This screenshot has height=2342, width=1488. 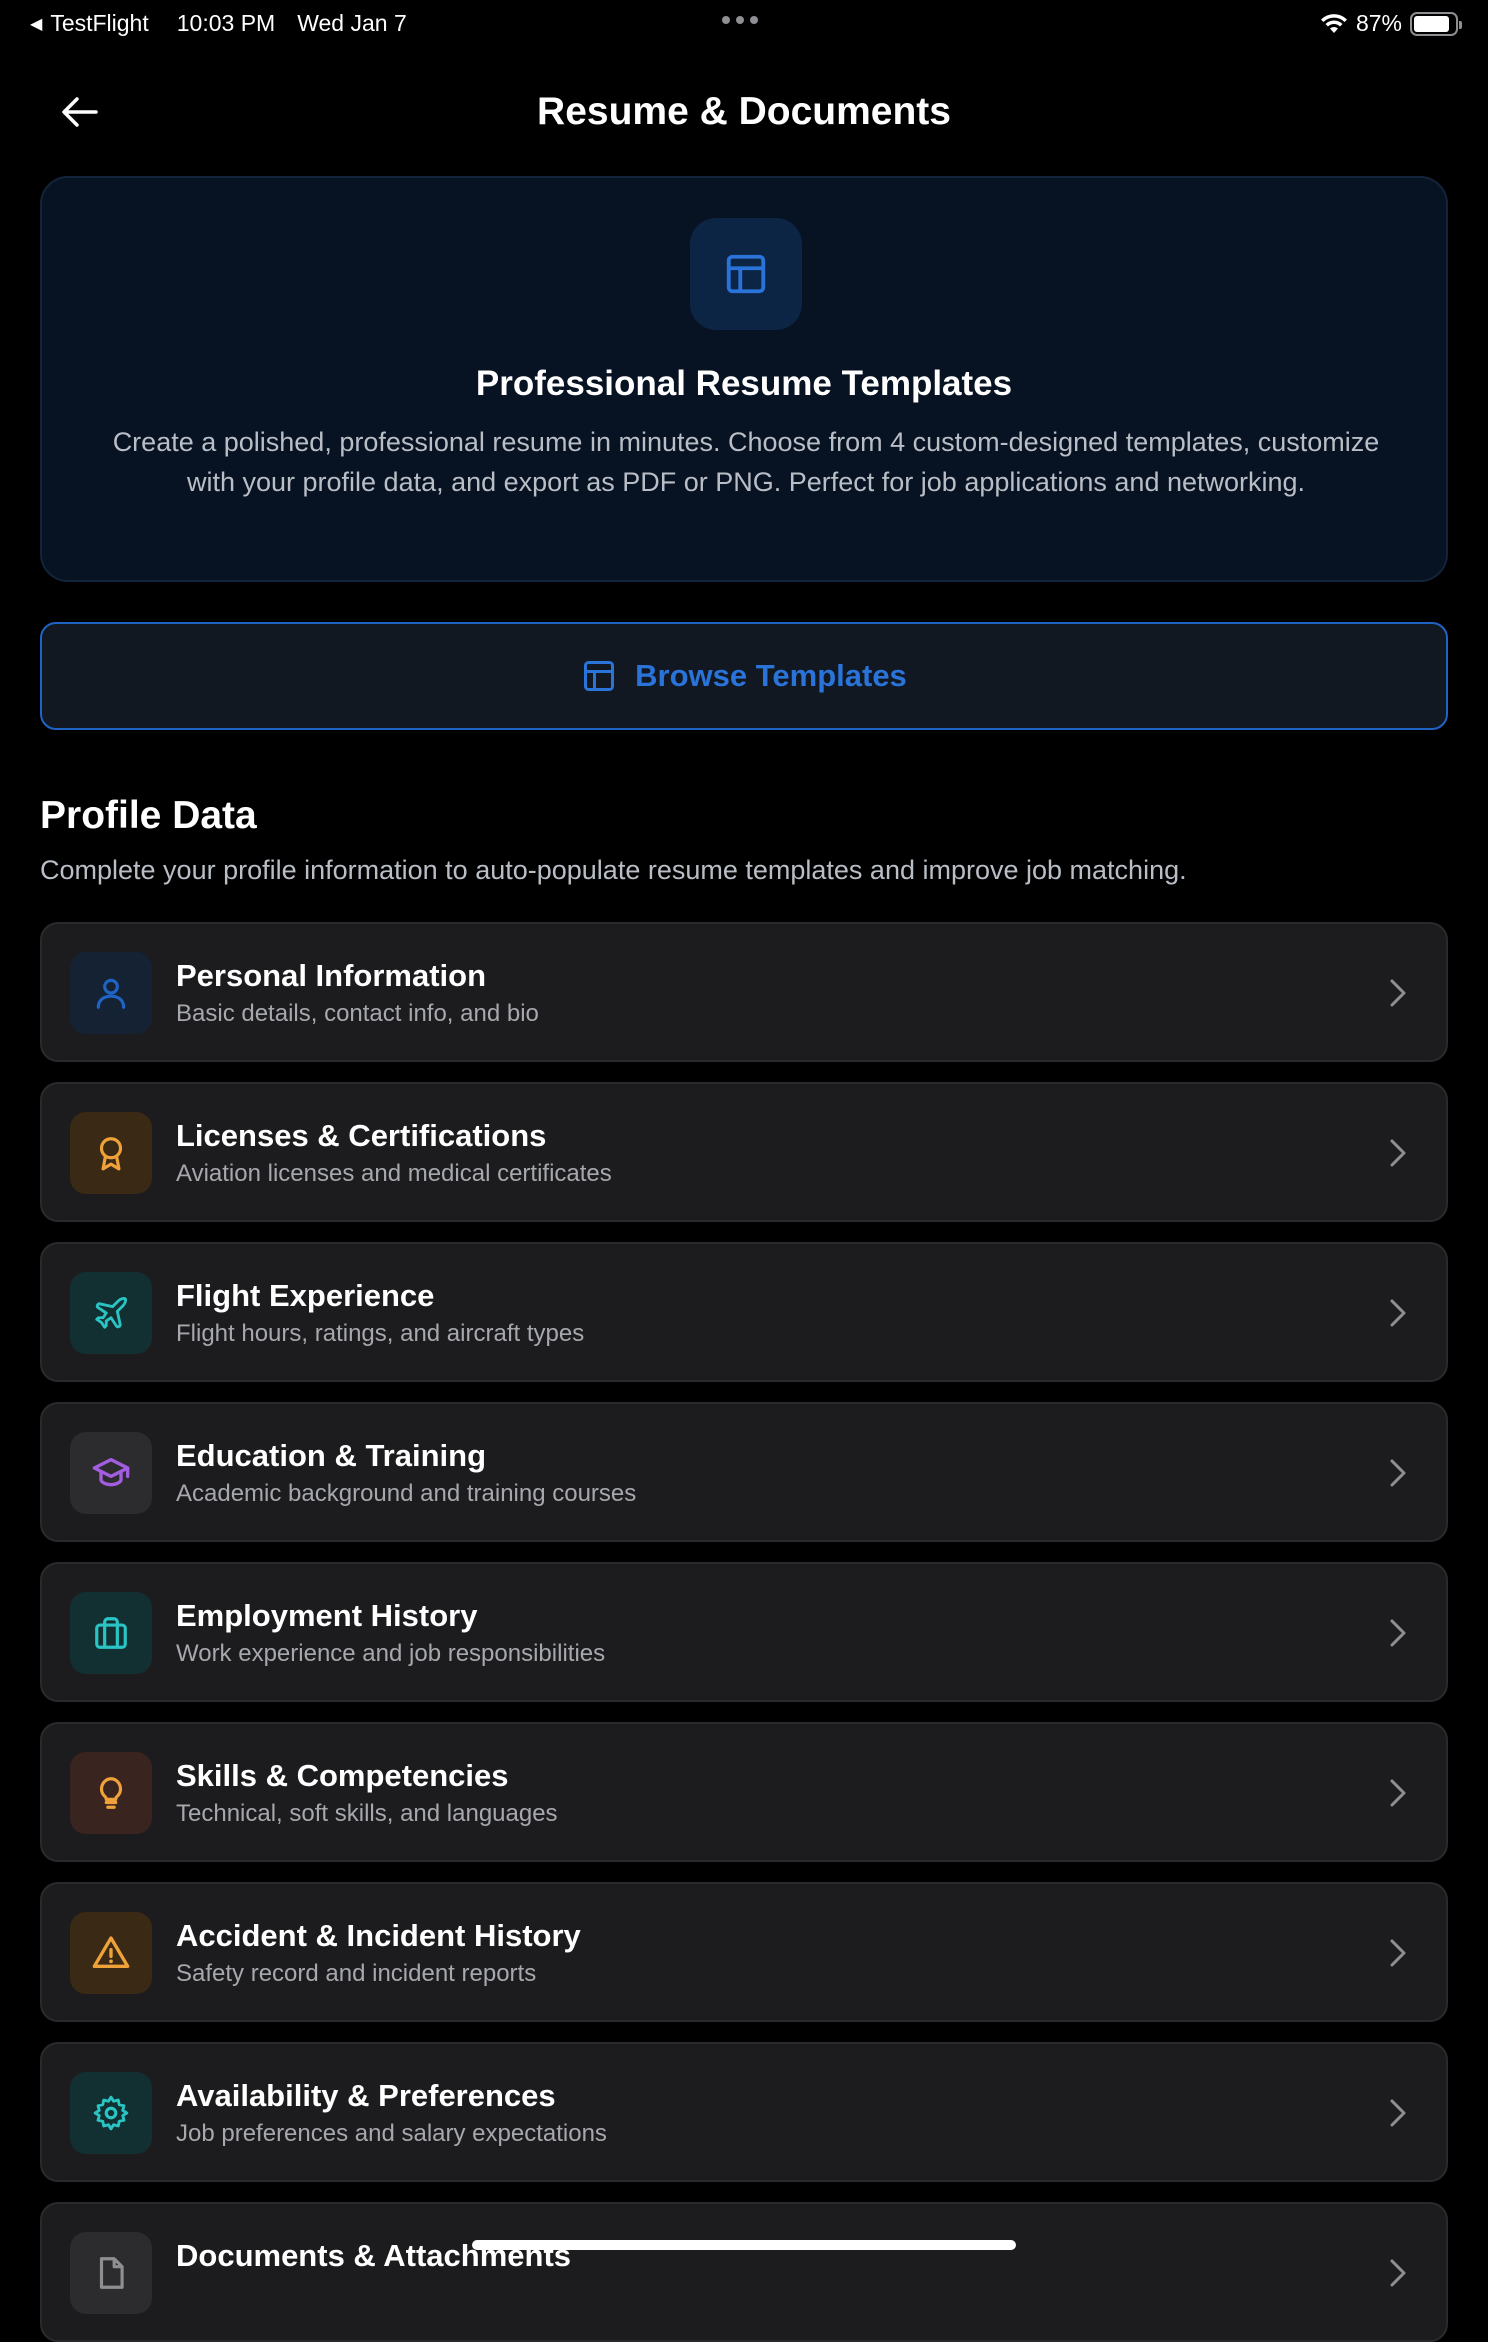 What do you see at coordinates (740, 20) in the screenshot?
I see `multitasking-dots-icon` at bounding box center [740, 20].